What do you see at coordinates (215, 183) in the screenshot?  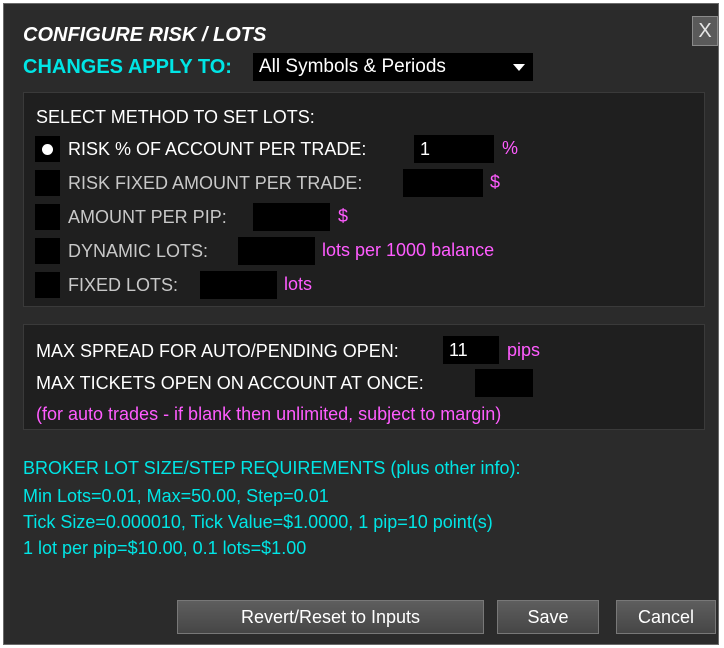 I see `option-risk-fixed-label: RISK FIXED AMOUNT PER TRADE:` at bounding box center [215, 183].